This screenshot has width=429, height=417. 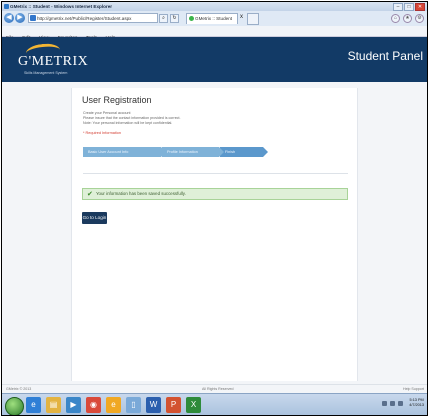 I want to click on browser-tab: GMetrix :: Student, so click(x=212, y=18).